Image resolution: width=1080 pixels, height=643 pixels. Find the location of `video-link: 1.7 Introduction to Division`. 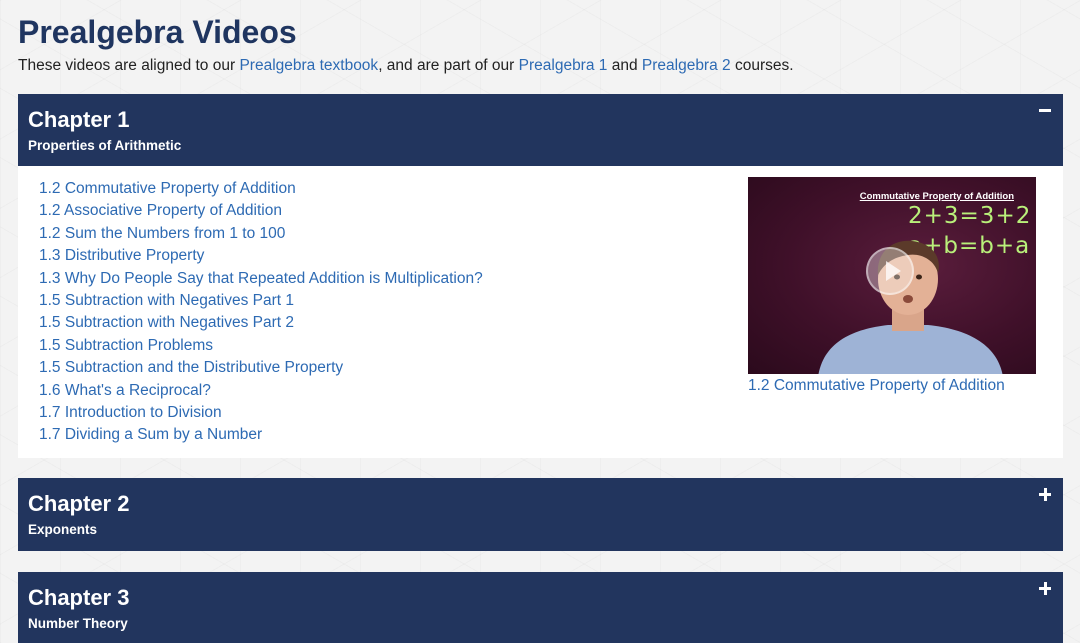

video-link: 1.7 Introduction to Division is located at coordinates (130, 412).